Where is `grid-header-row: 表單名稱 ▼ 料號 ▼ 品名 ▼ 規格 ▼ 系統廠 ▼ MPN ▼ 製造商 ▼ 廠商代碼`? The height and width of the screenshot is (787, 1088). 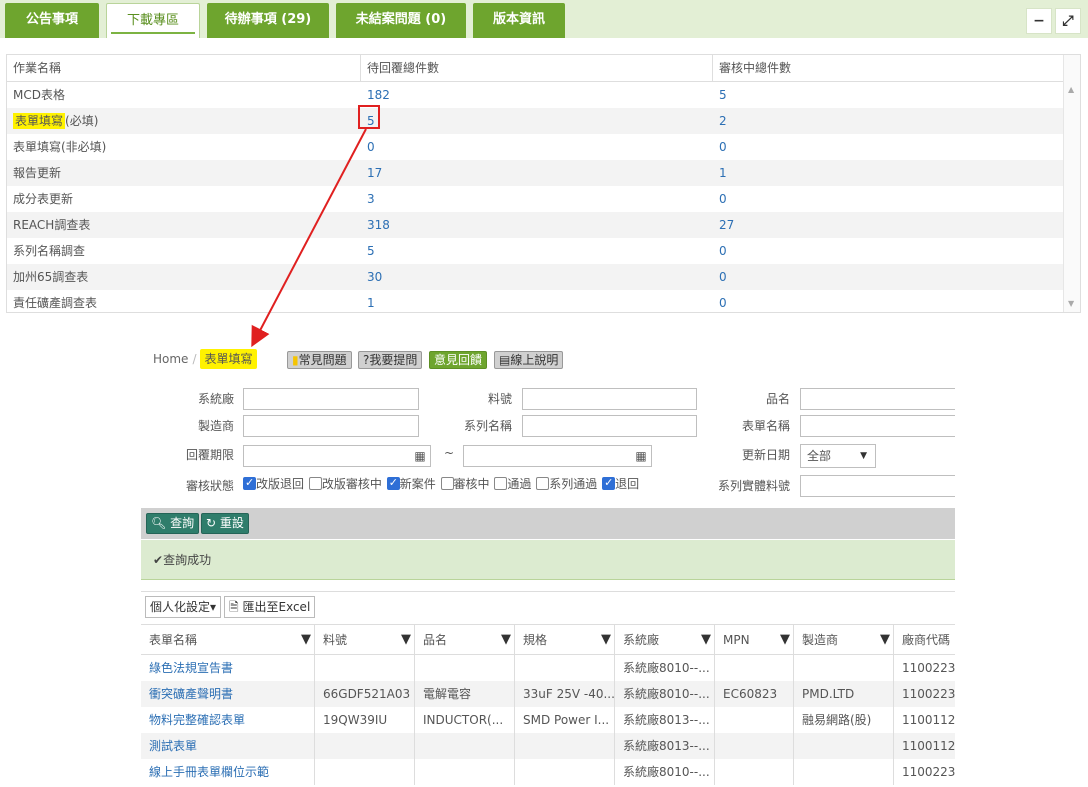 grid-header-row: 表單名稱 ▼ 料號 ▼ 品名 ▼ 規格 ▼ 系統廠 ▼ MPN ▼ 製造商 ▼ 廠商代碼 is located at coordinates (548, 640).